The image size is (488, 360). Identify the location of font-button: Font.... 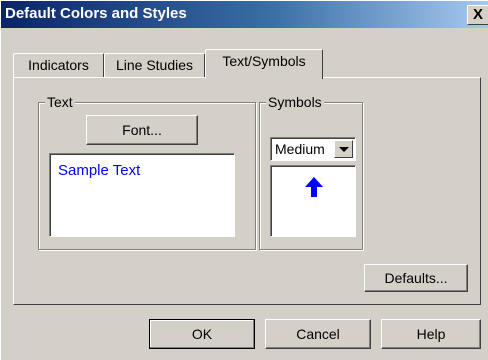
(142, 130).